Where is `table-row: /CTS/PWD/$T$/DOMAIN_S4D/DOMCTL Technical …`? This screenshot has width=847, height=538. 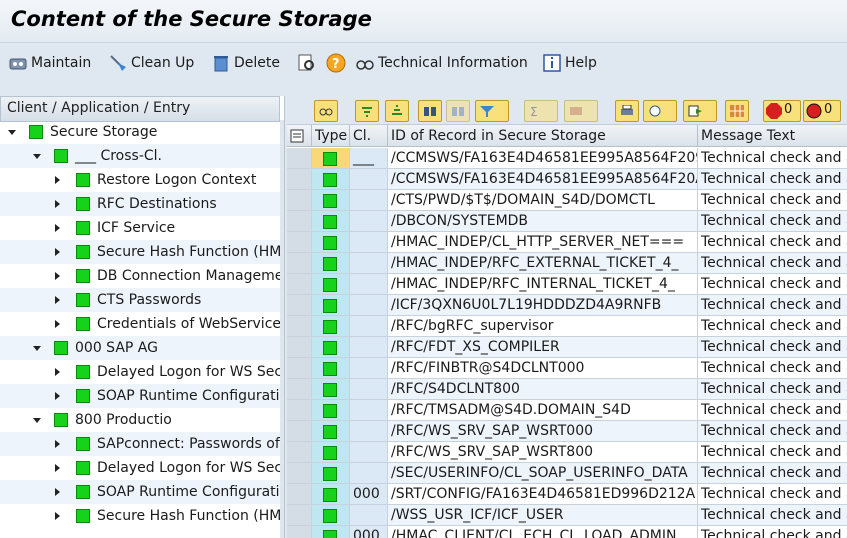 table-row: /CTS/PWD/$T$/DOMAIN_S4D/DOMCTL Technical … is located at coordinates (567, 200).